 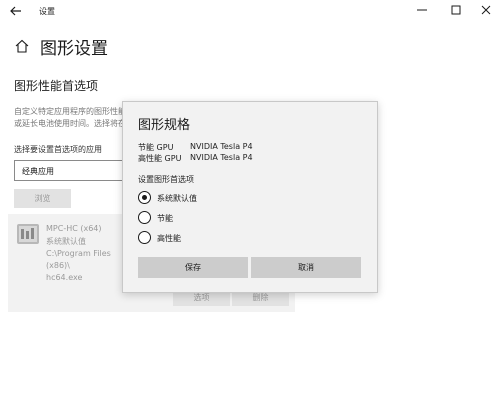 What do you see at coordinates (164, 125) in the screenshot?
I see `dialog-title: 图形规格` at bounding box center [164, 125].